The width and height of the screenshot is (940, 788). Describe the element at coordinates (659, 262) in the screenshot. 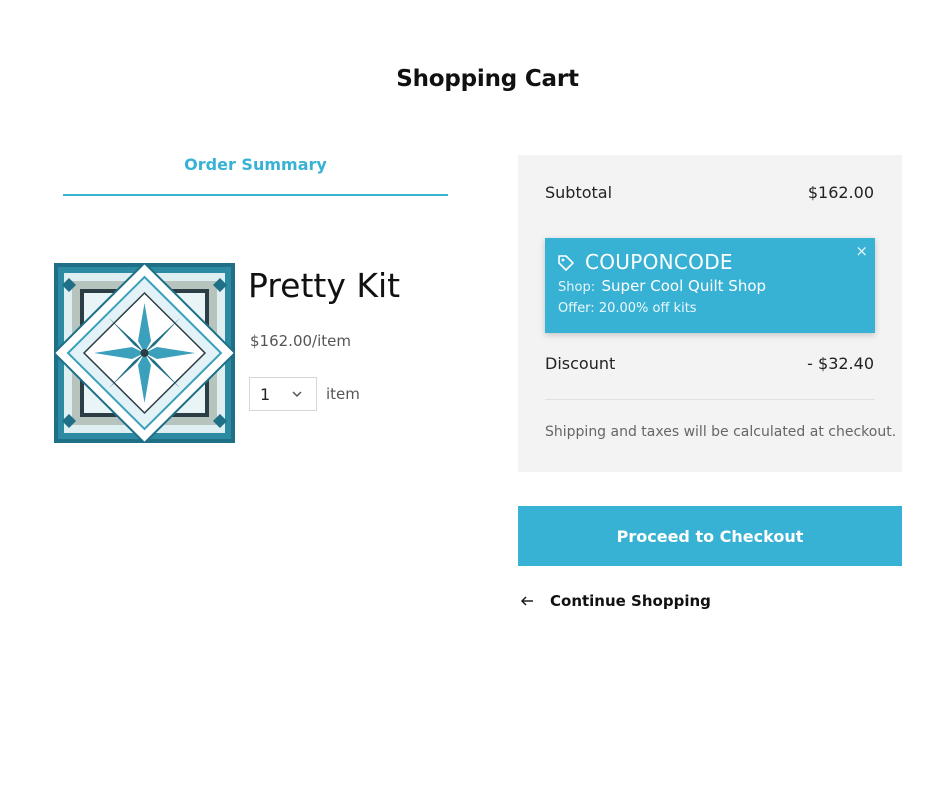

I see `coupon-code: COUPONCODE` at that location.